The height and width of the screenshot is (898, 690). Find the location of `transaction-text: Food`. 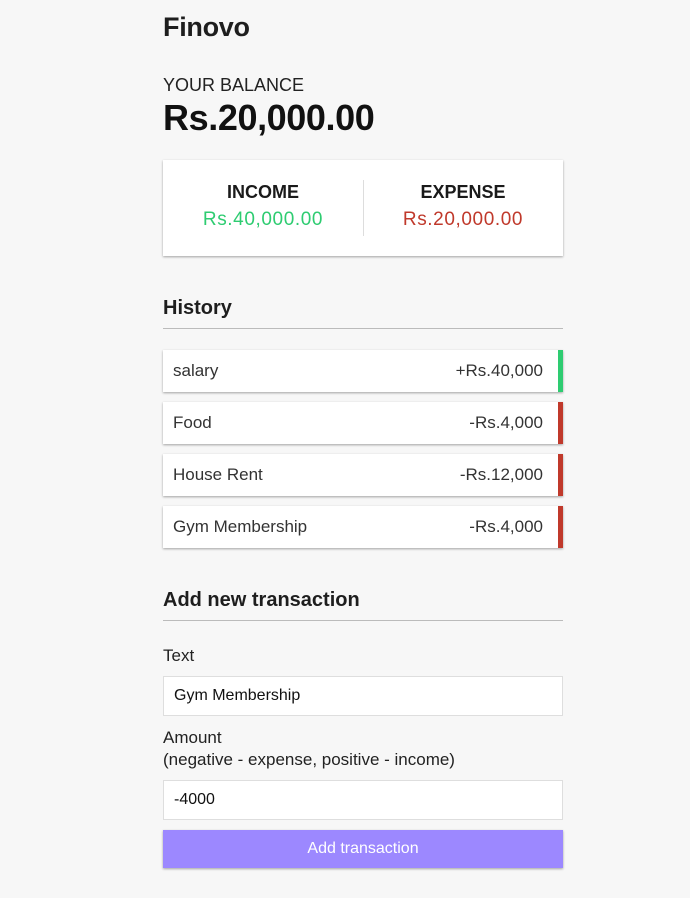

transaction-text: Food is located at coordinates (192, 422).